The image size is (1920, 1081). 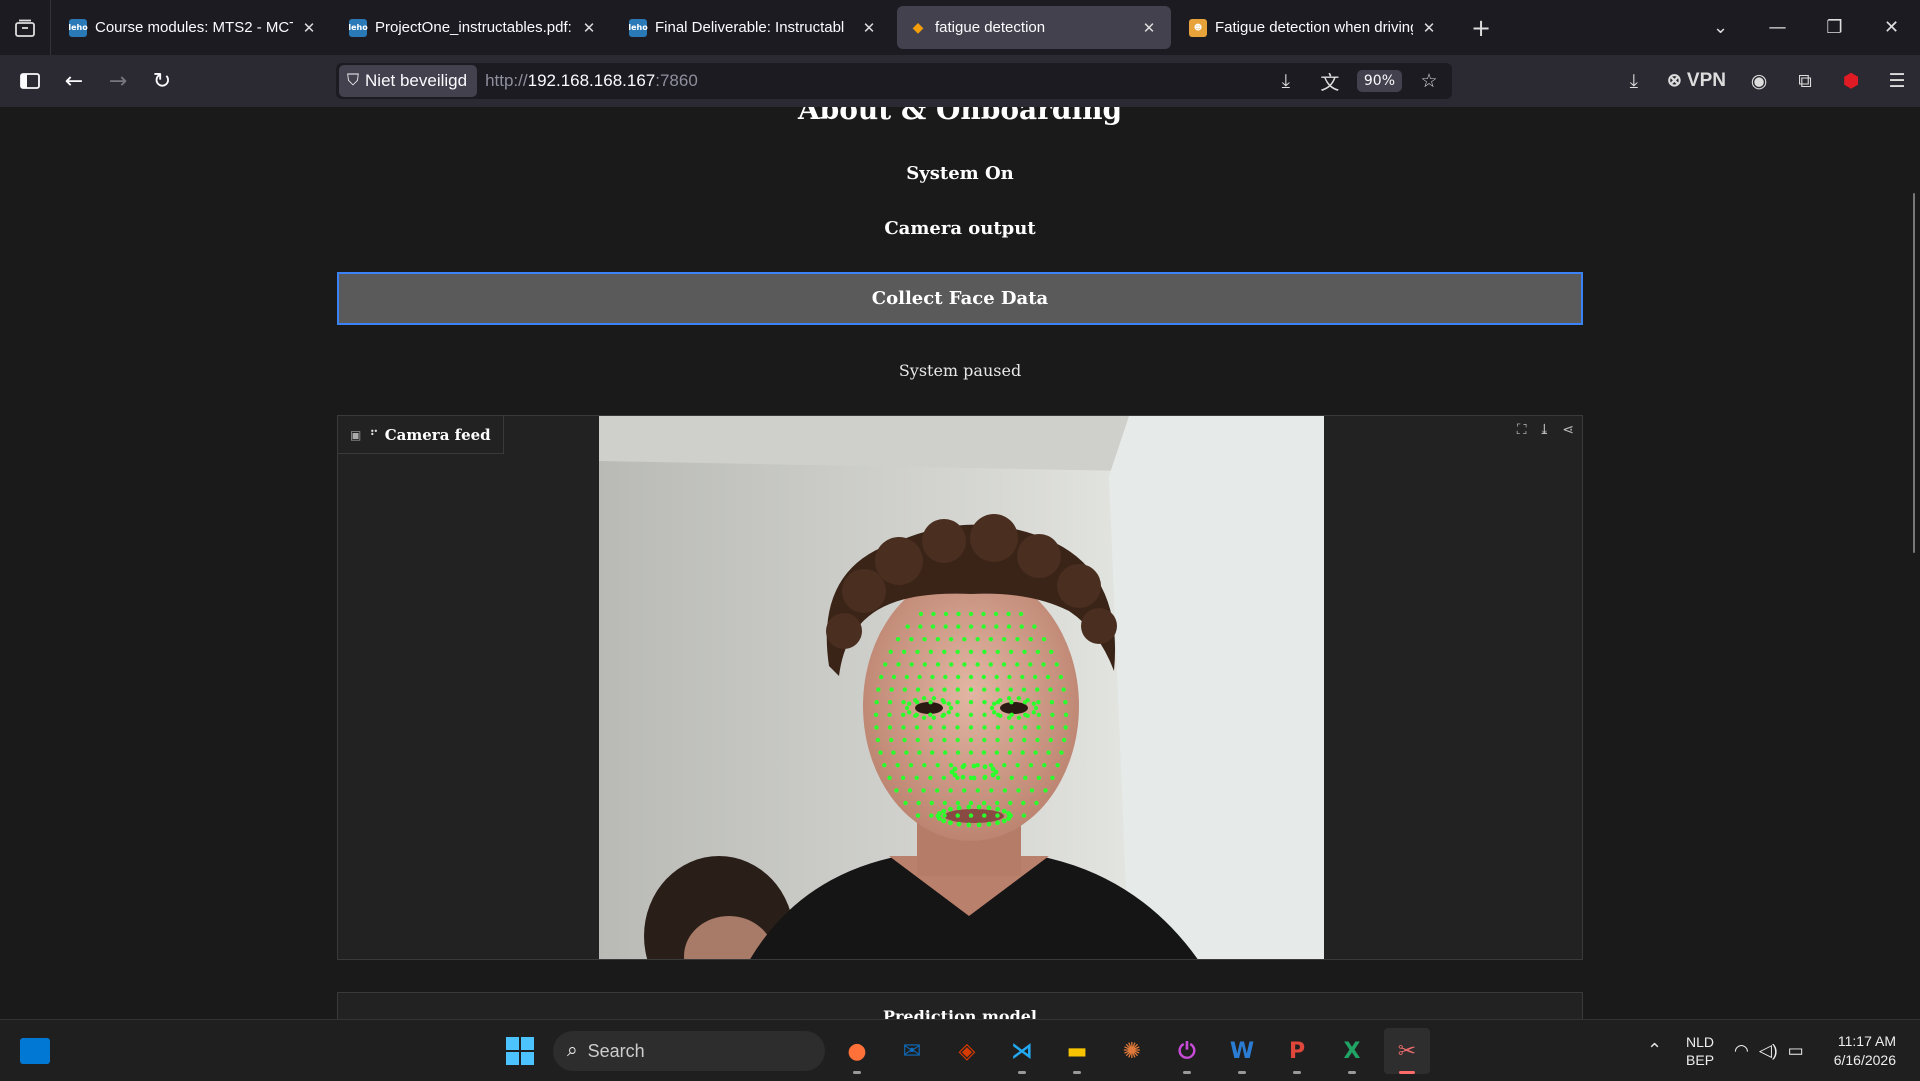 I want to click on show-hidden-icons-icon: ⌃, so click(x=1654, y=1050).